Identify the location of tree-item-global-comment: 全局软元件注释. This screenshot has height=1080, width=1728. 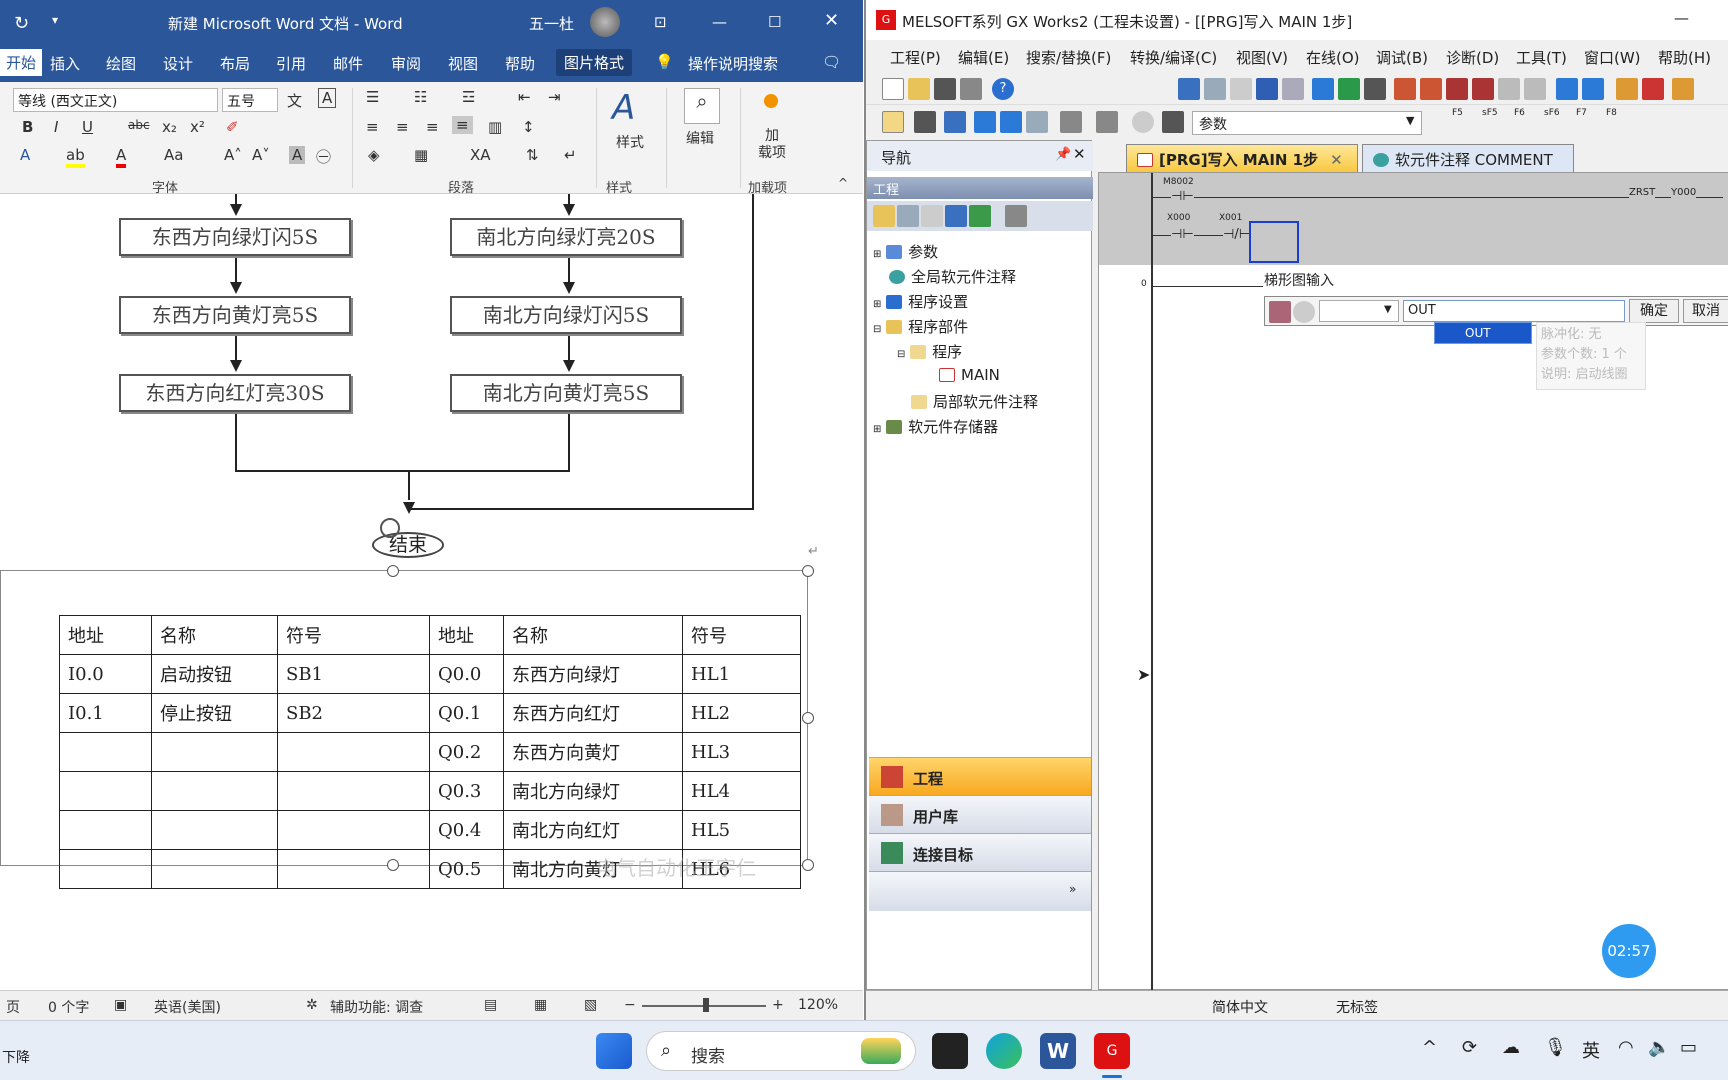
(952, 276).